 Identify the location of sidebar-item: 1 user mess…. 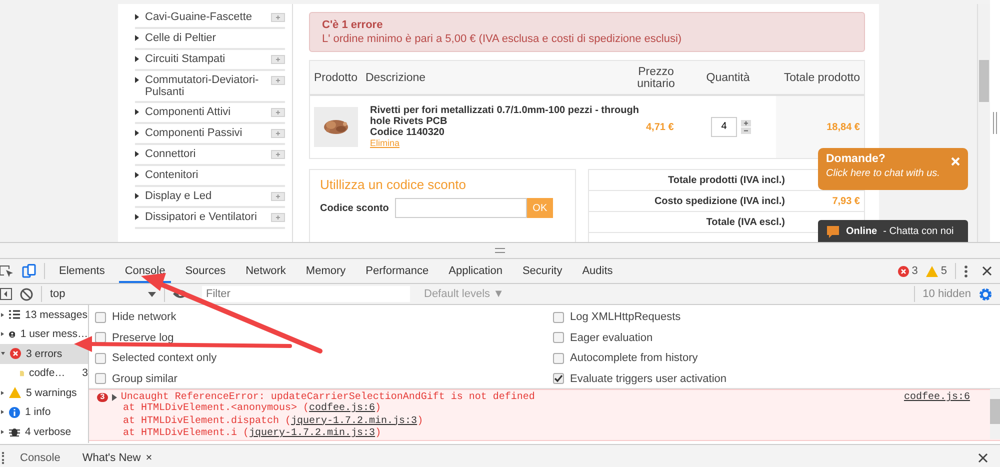
(44, 334).